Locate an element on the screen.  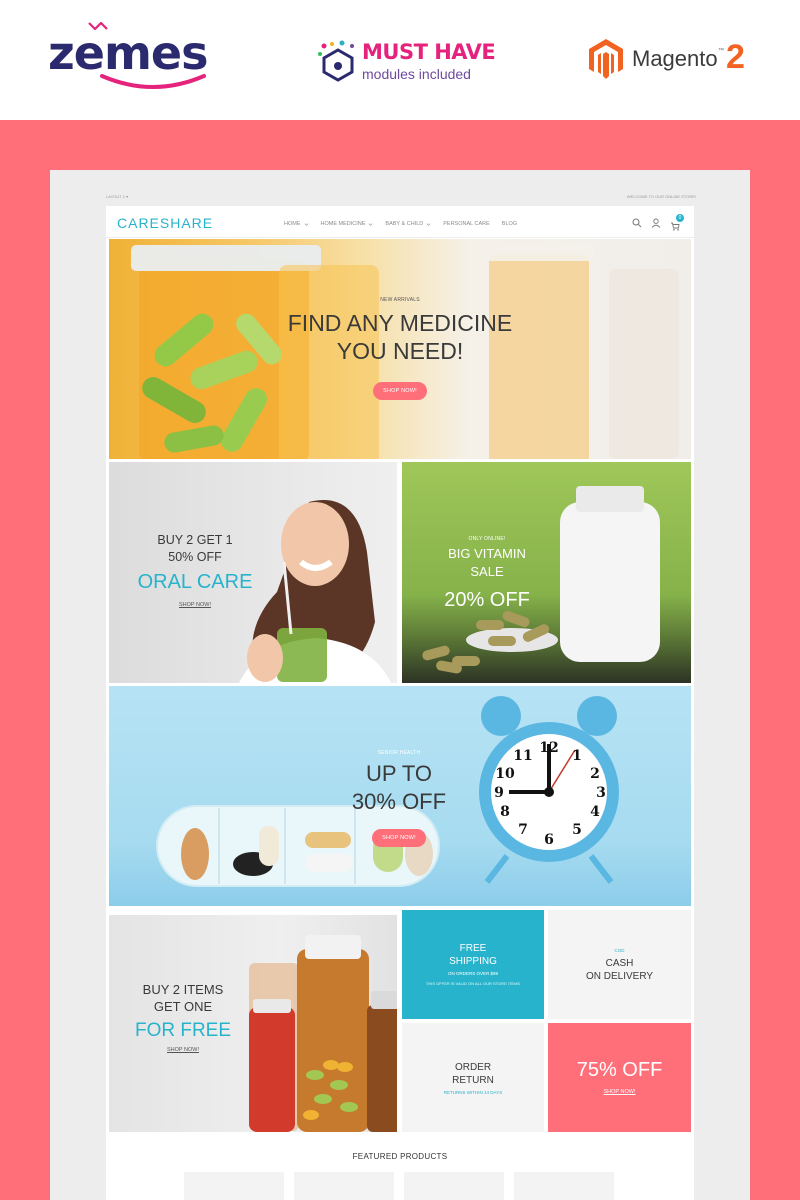
vitamin-line1: BIG VITAMIN is located at coordinates (487, 553).